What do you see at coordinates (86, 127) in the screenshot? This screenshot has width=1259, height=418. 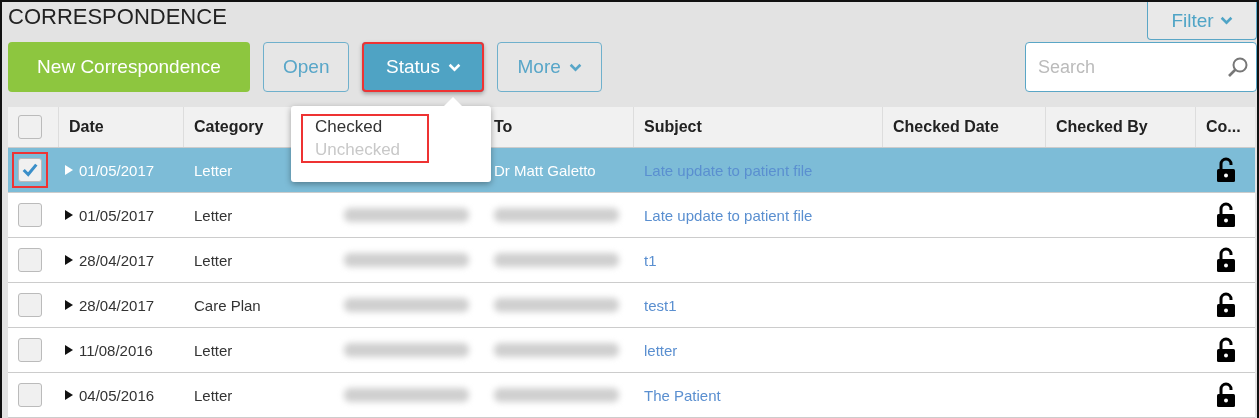 I see `column-header: Date` at bounding box center [86, 127].